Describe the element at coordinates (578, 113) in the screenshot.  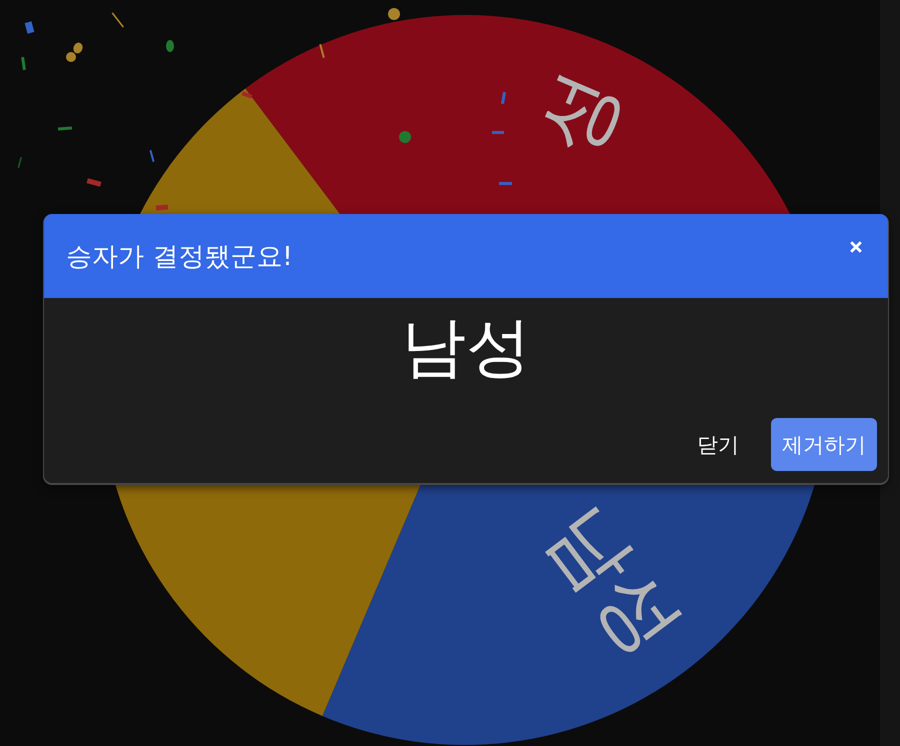
I see `segment-label: 성` at that location.